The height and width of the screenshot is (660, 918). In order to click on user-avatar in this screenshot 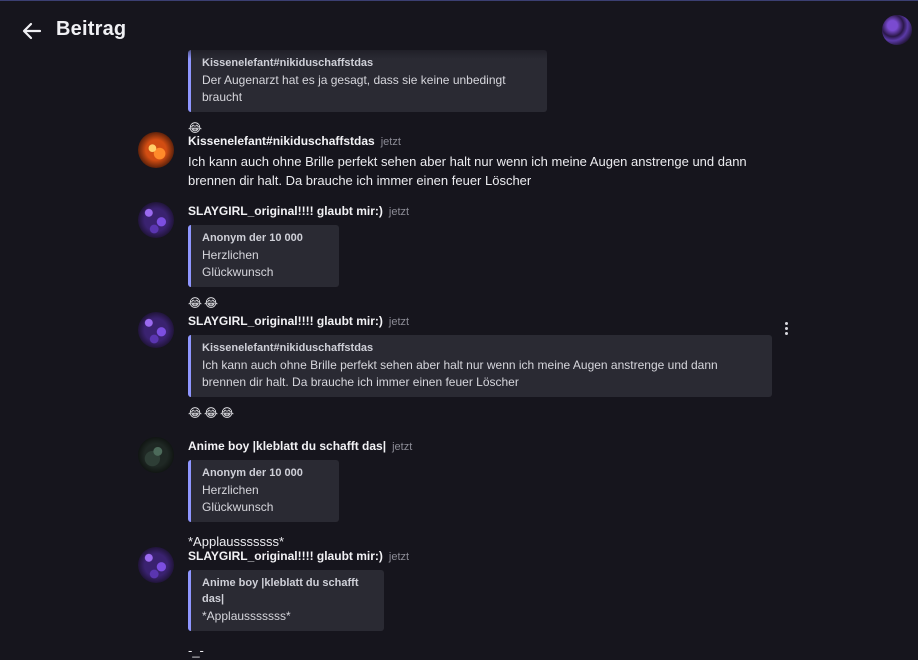, I will do `click(897, 30)`.